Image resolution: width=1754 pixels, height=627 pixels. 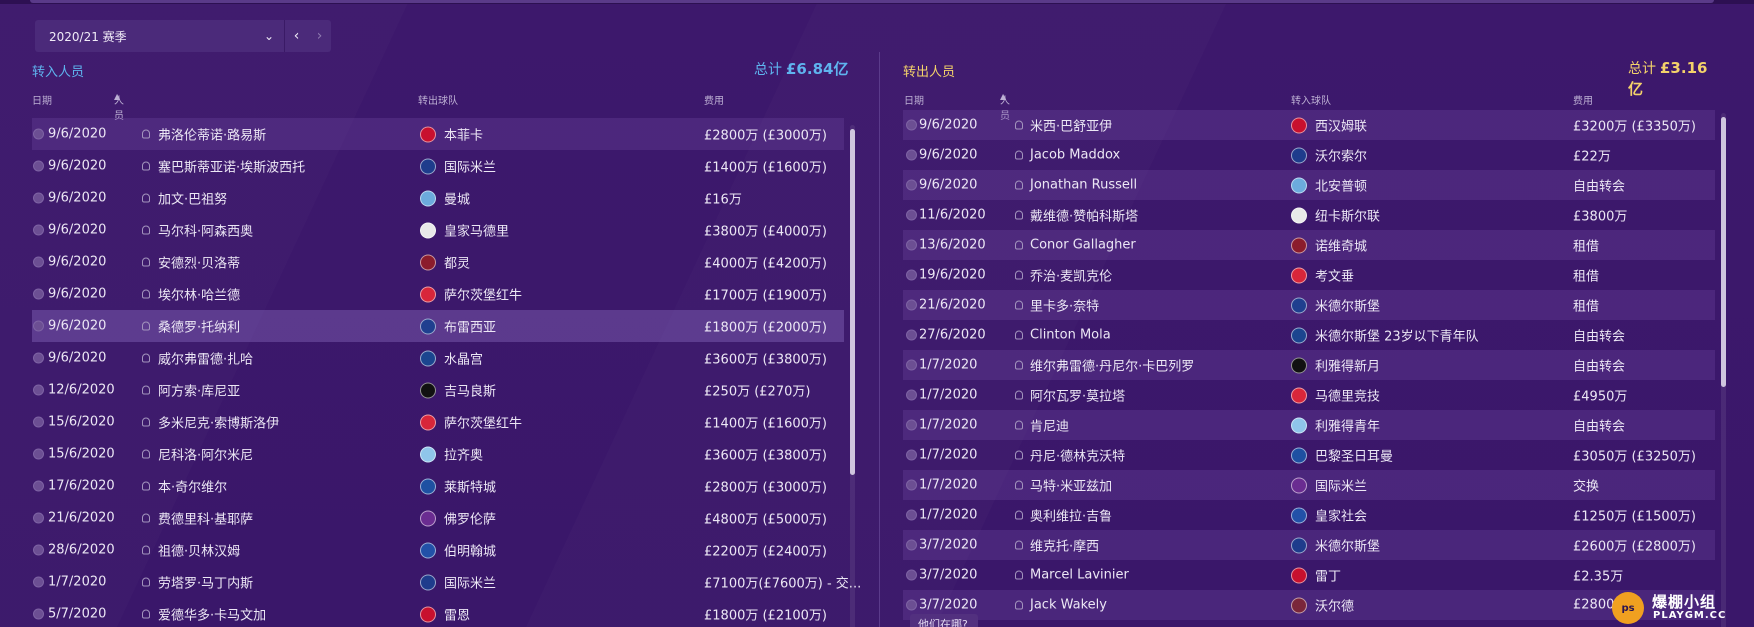 I want to click on player-name: 本·奇尔维尔, so click(x=192, y=486).